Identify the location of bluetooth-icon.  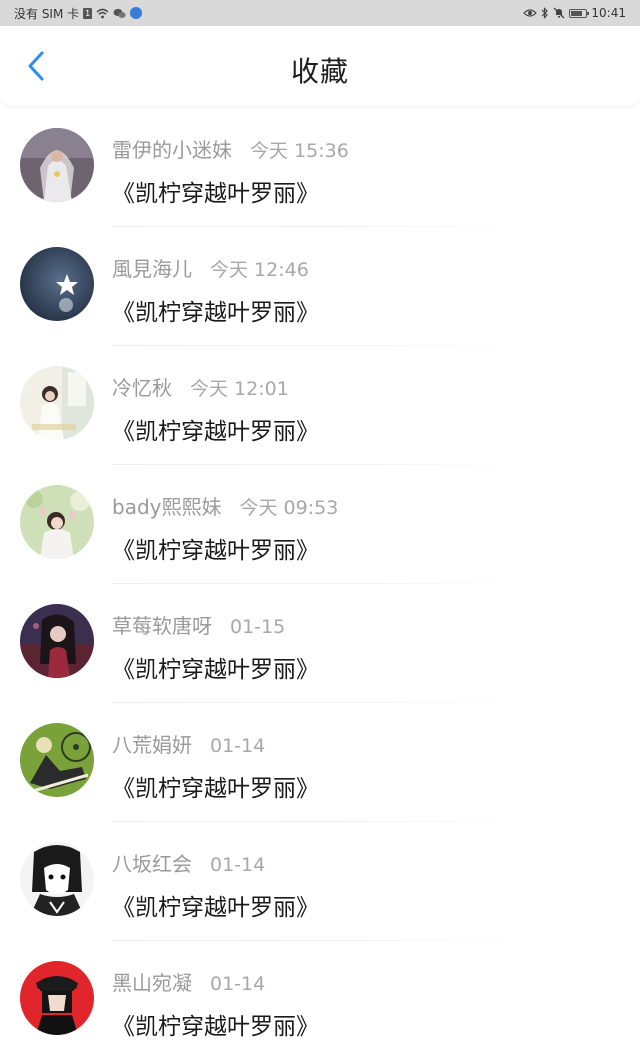
(545, 13).